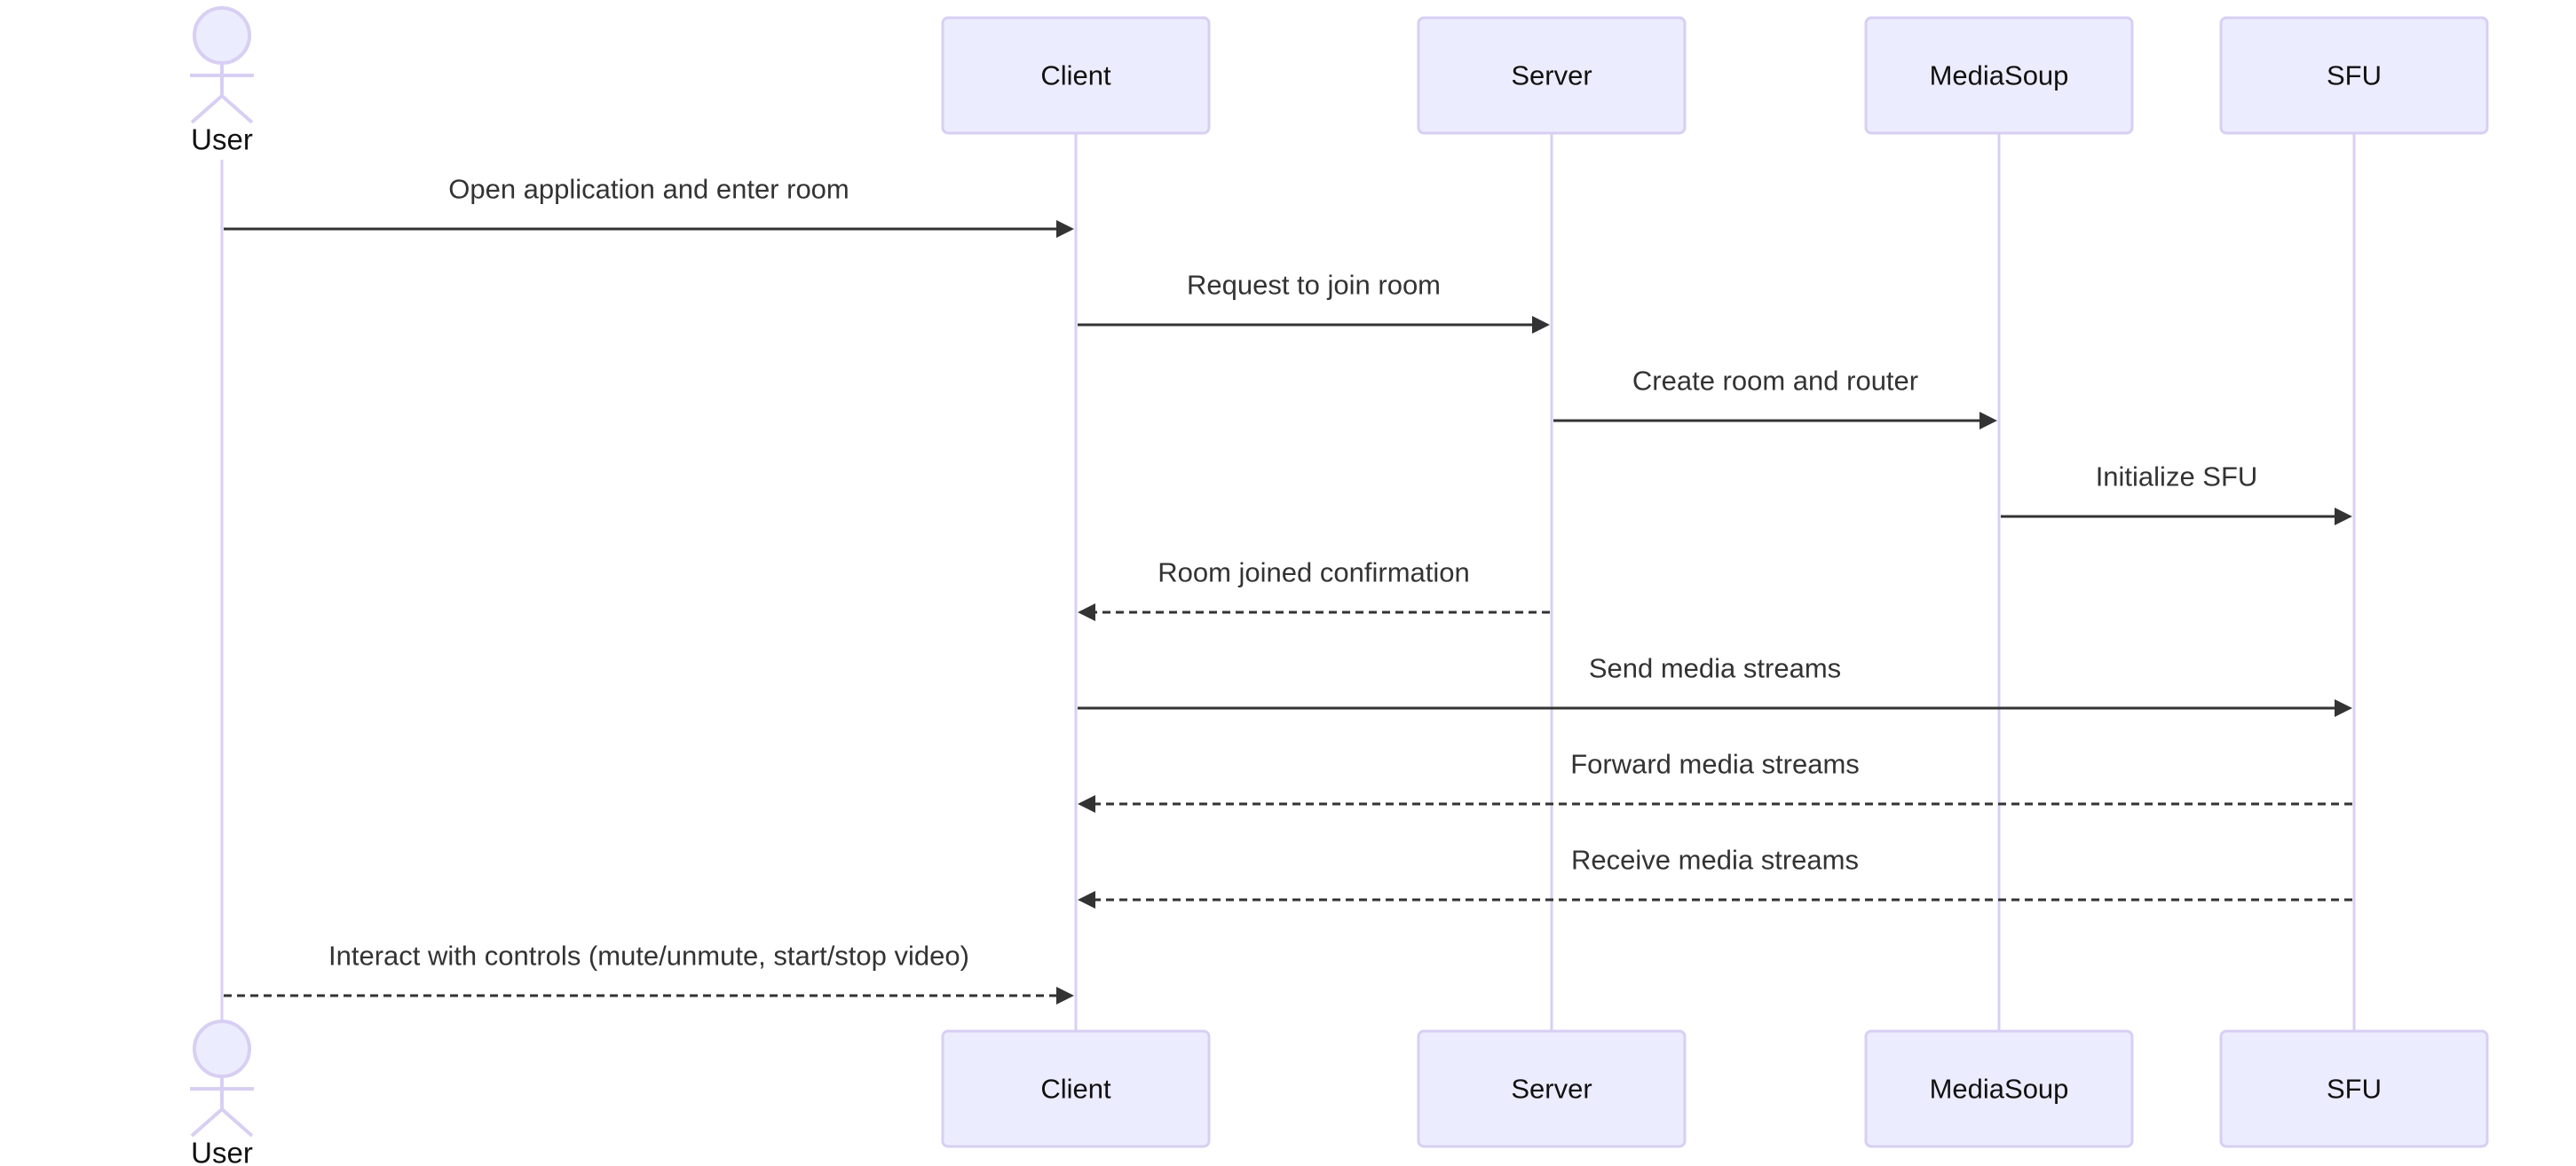  I want to click on participant-mediasoup-bottom: MediaSoup, so click(1999, 1088).